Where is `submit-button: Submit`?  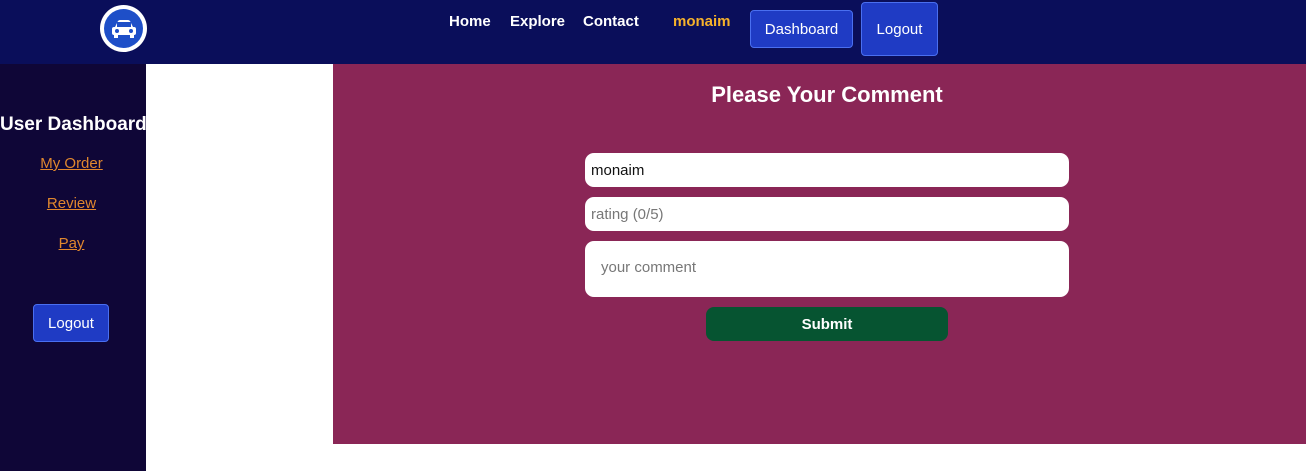 submit-button: Submit is located at coordinates (827, 324).